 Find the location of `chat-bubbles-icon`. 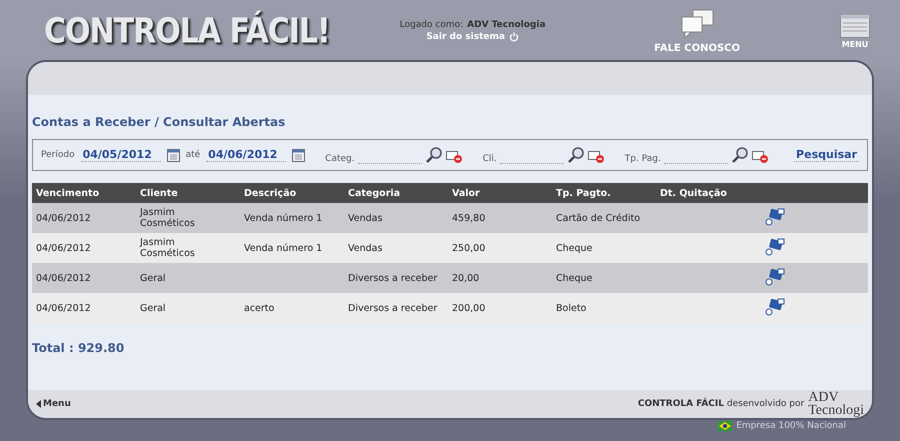

chat-bubbles-icon is located at coordinates (697, 23).